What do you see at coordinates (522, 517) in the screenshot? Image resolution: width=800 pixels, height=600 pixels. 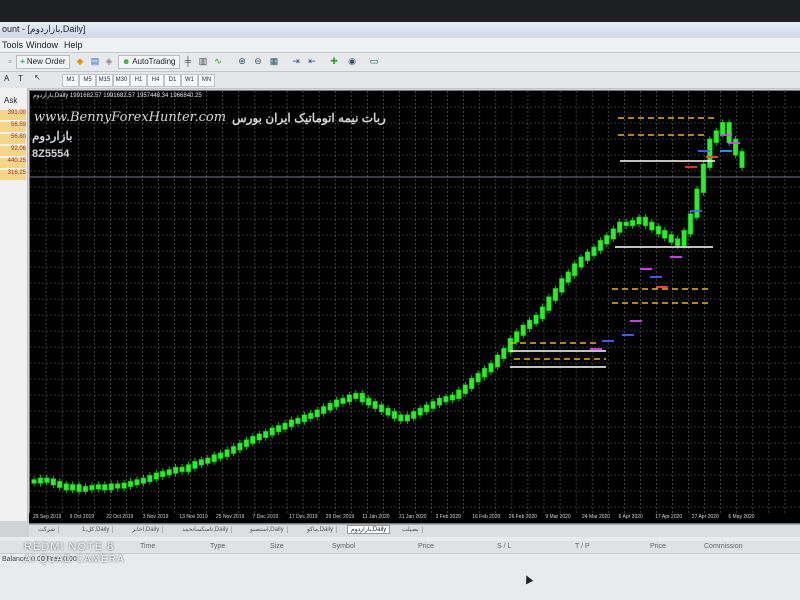 I see `time-tick-label: 26 Feb 2020` at bounding box center [522, 517].